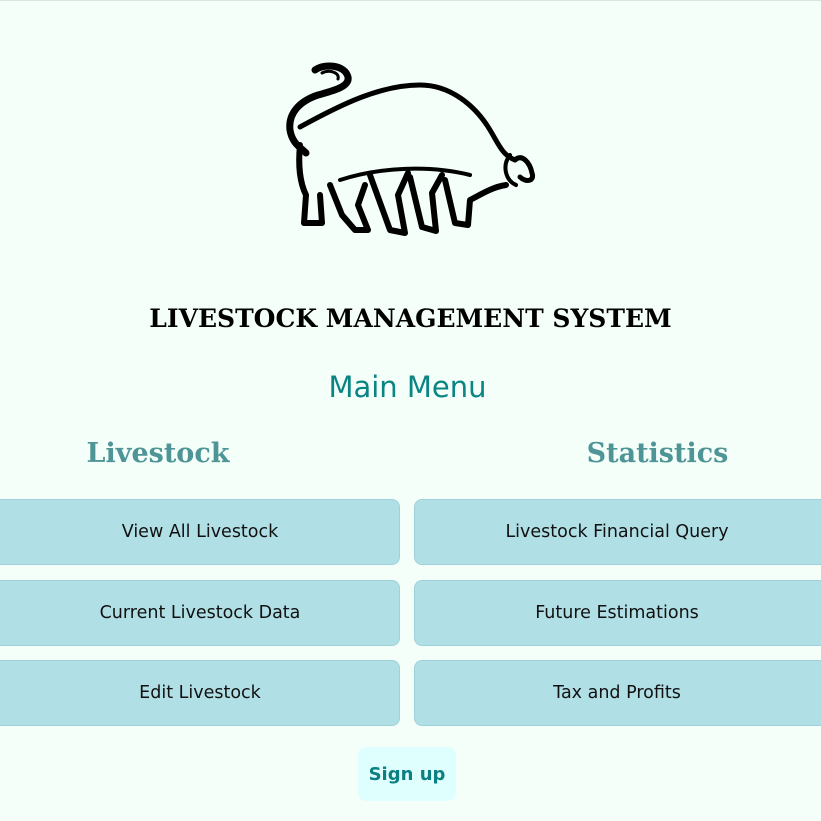  I want to click on livestock-financial-query-button: Livestock Financial Query, so click(617, 532).